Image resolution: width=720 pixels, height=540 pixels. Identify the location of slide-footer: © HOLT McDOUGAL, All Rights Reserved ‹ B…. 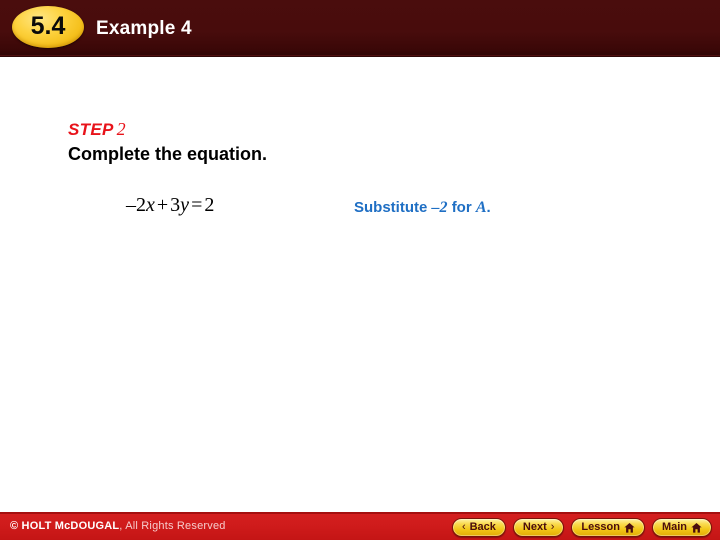
(360, 526).